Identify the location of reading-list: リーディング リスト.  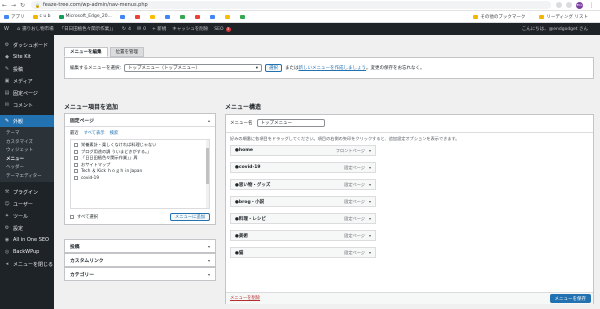
(563, 17).